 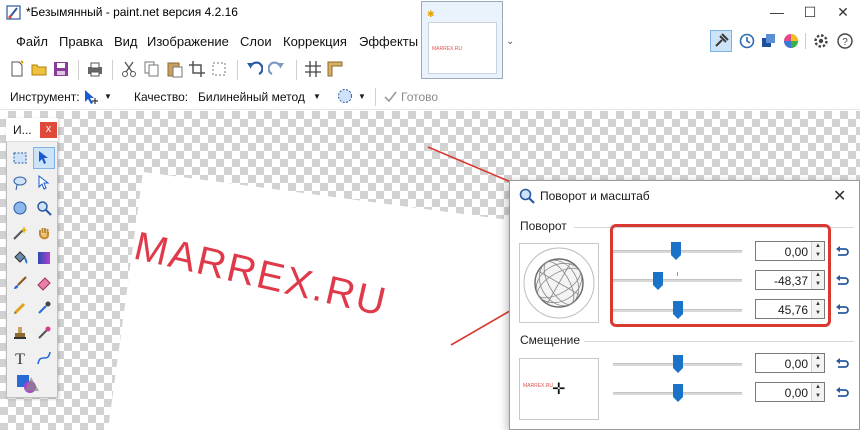 What do you see at coordinates (17, 69) in the screenshot?
I see `new-file-icon` at bounding box center [17, 69].